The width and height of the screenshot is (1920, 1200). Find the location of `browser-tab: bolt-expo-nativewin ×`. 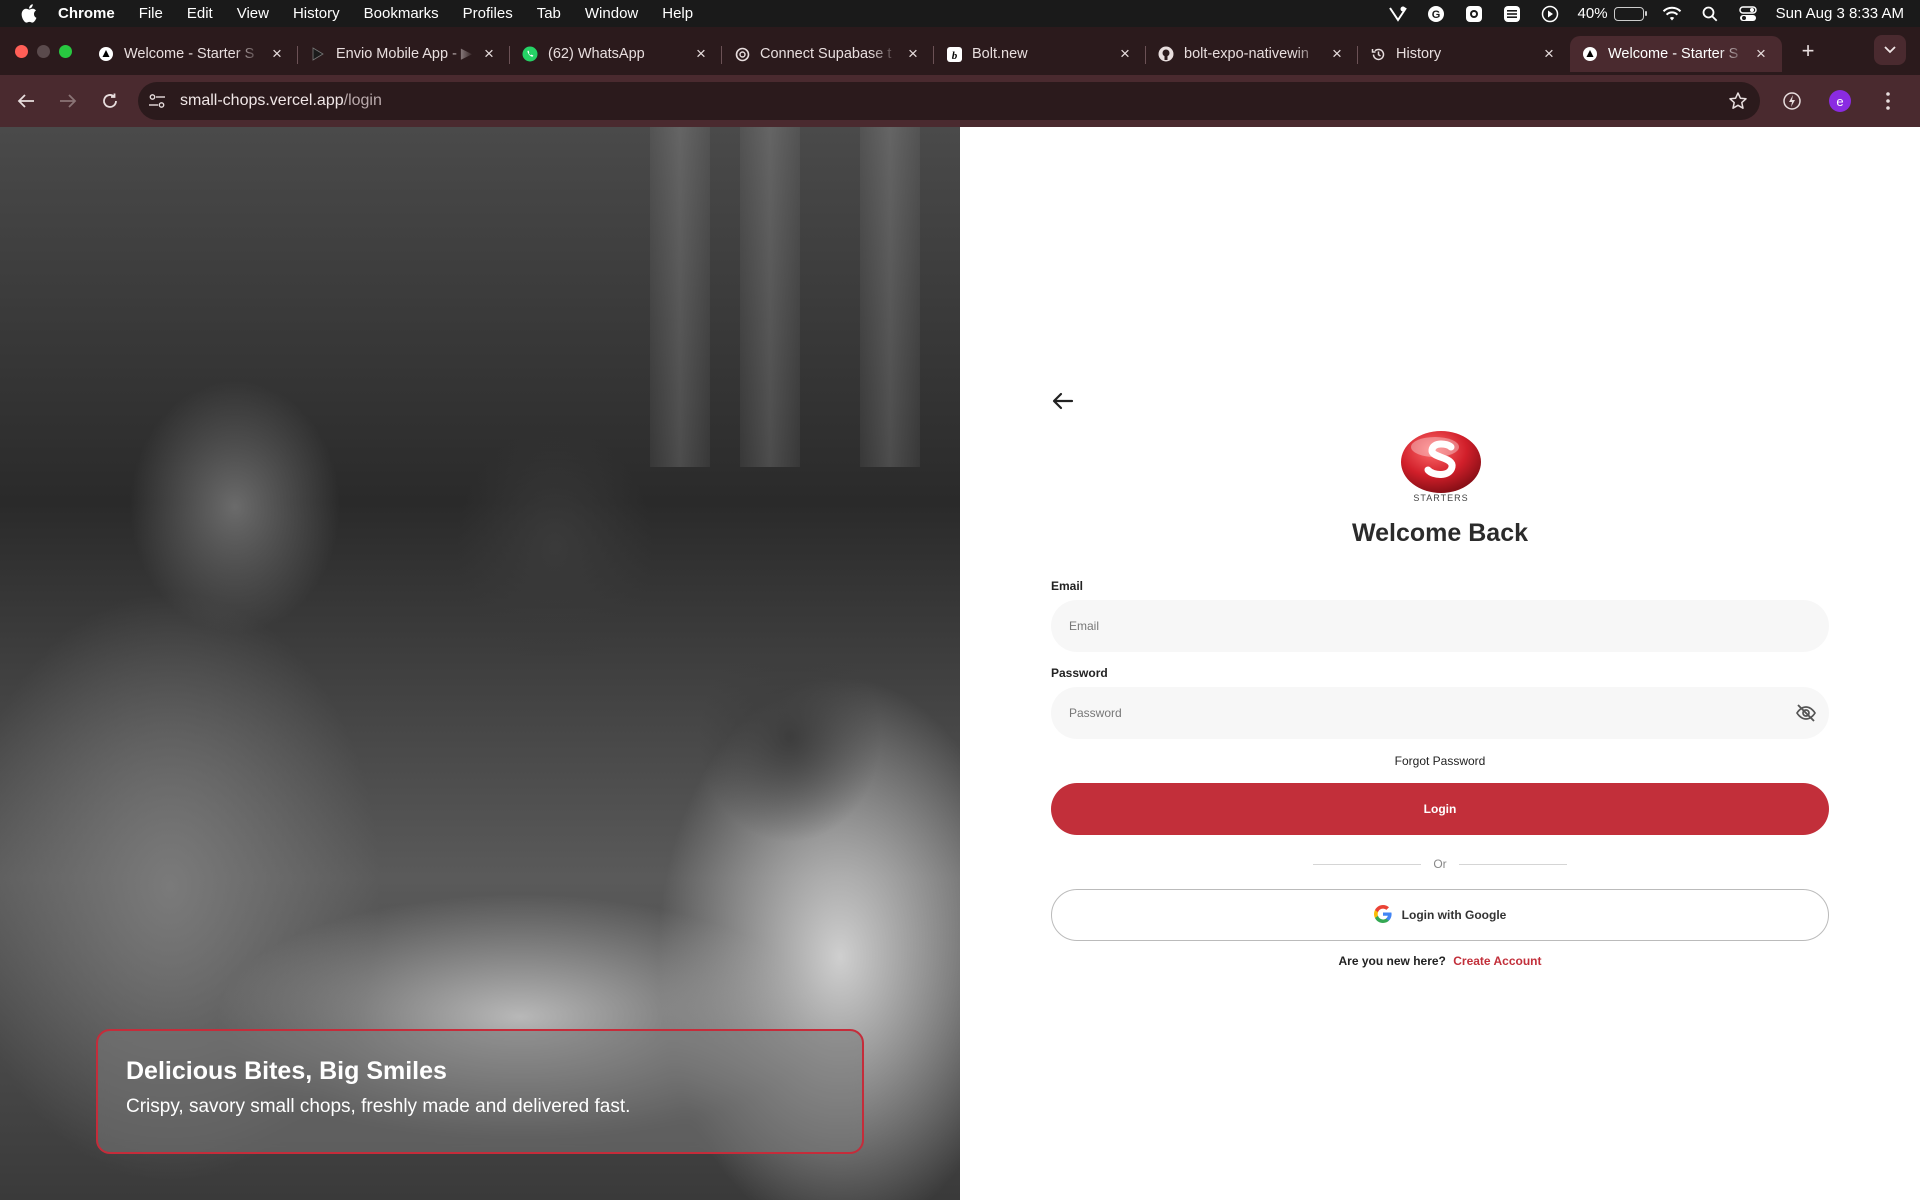

browser-tab: bolt-expo-nativewin × is located at coordinates (1252, 54).